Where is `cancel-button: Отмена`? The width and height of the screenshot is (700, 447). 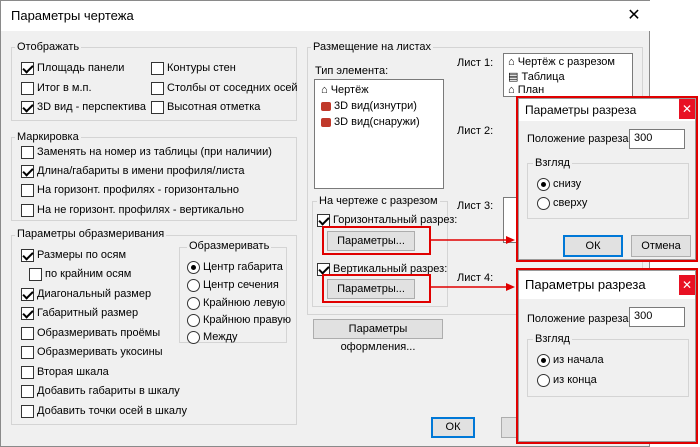
cancel-button: Отмена is located at coordinates (661, 246).